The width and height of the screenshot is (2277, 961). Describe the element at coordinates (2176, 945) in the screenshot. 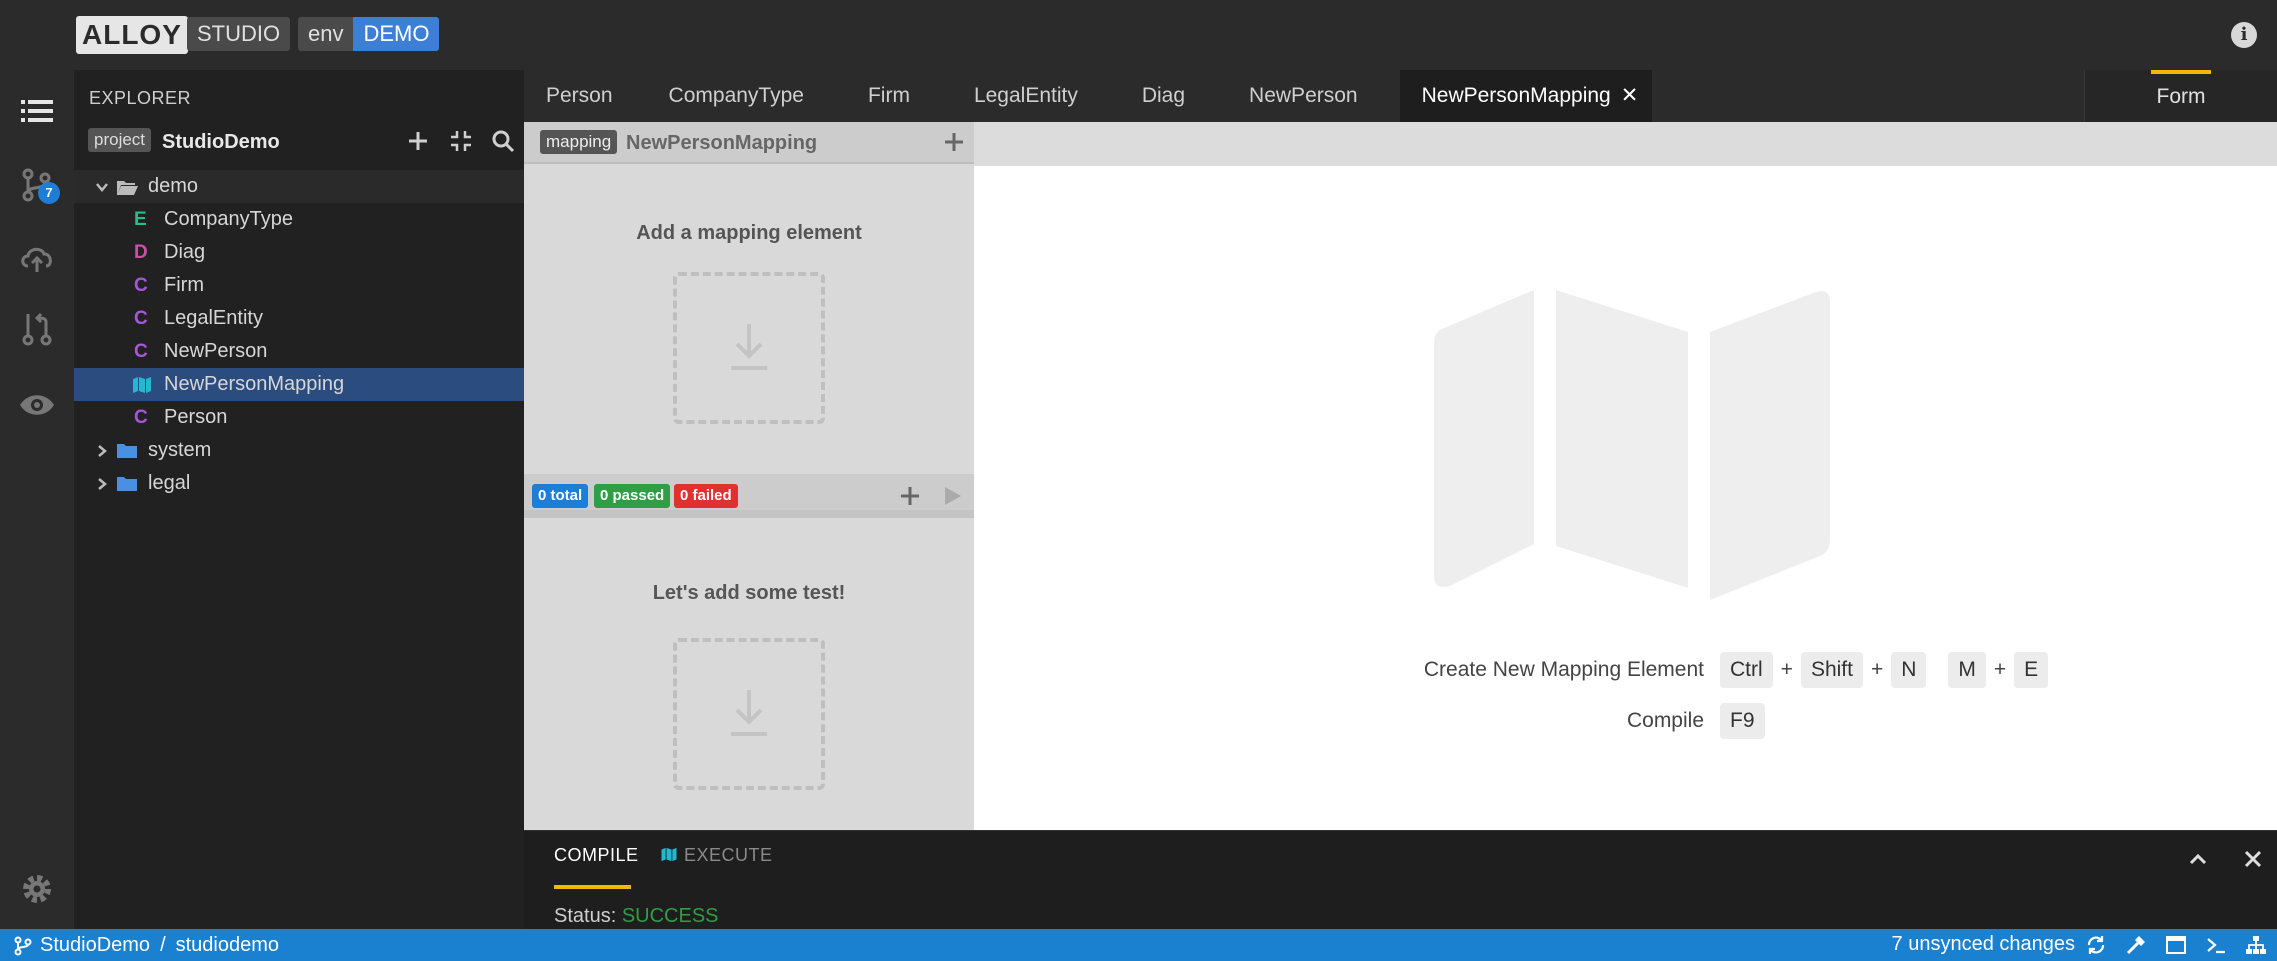

I see `window-icon` at that location.